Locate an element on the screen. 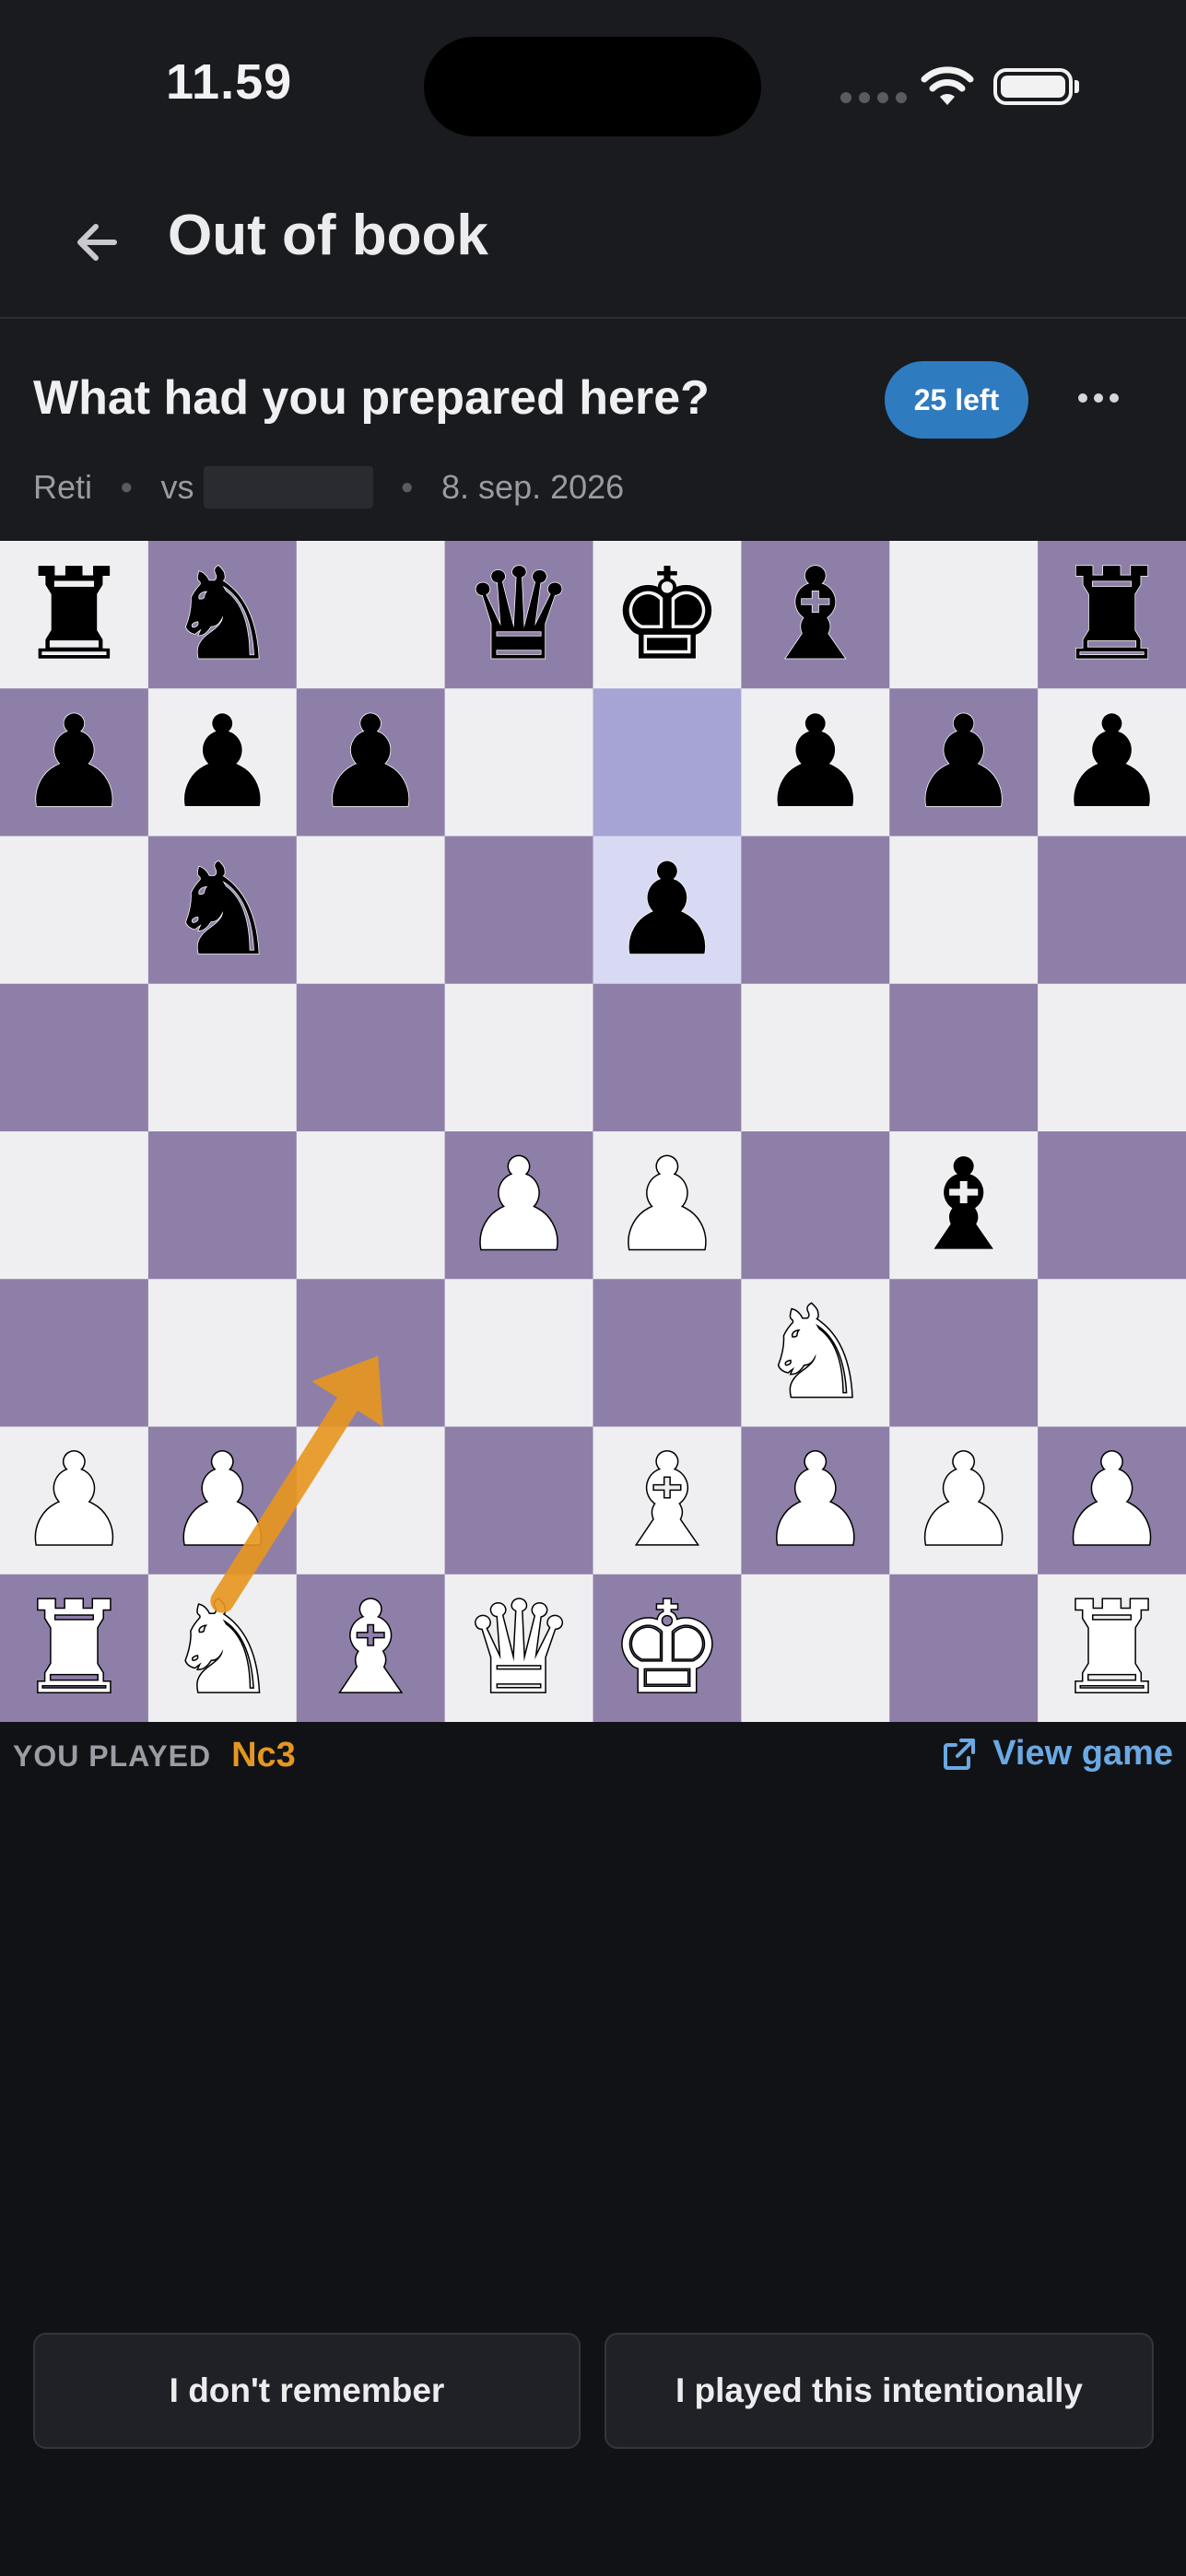  played-move: Nc3 is located at coordinates (263, 1755).